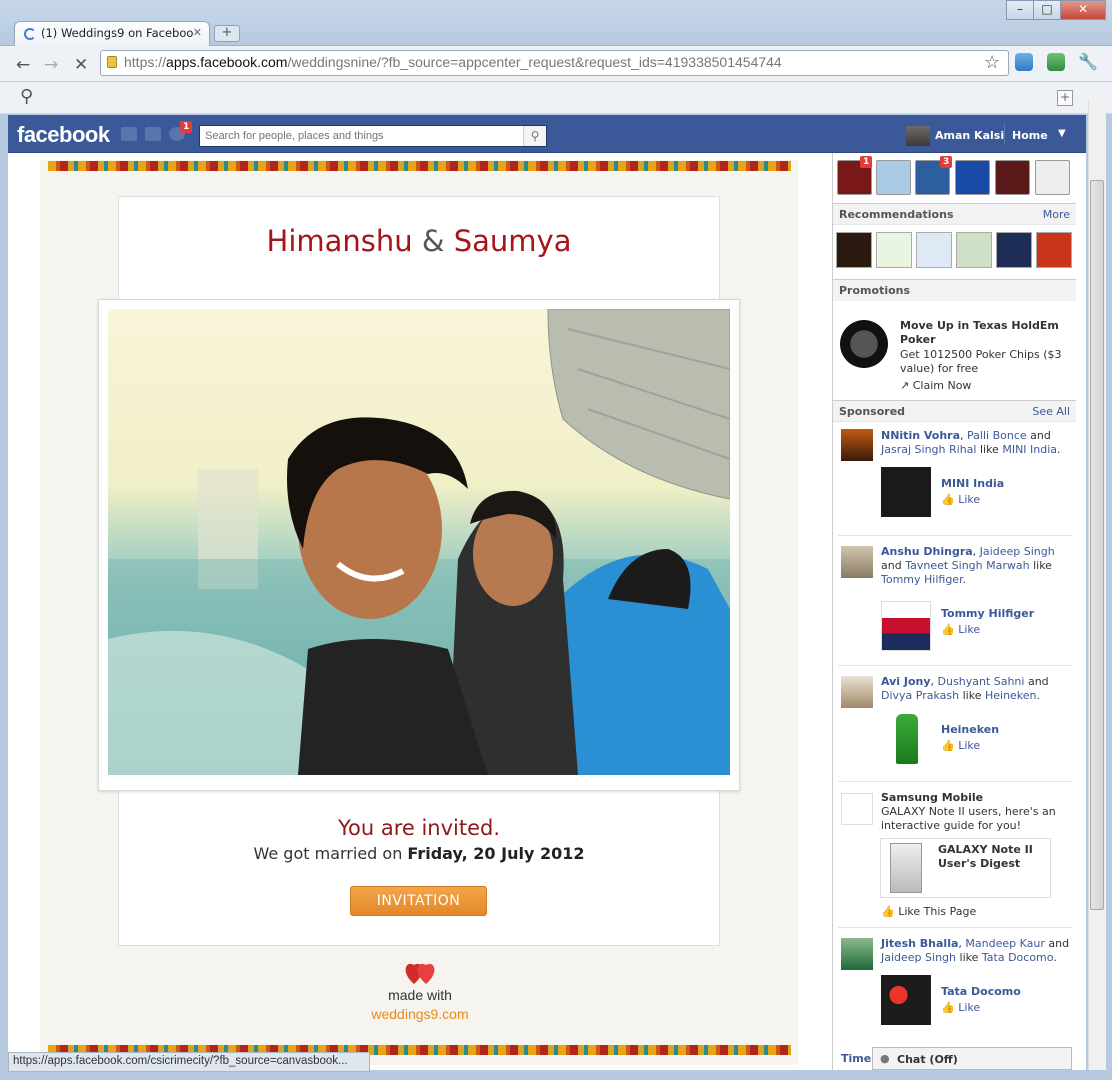 The width and height of the screenshot is (1112, 1080). What do you see at coordinates (906, 492) in the screenshot?
I see `mini-india-logo` at bounding box center [906, 492].